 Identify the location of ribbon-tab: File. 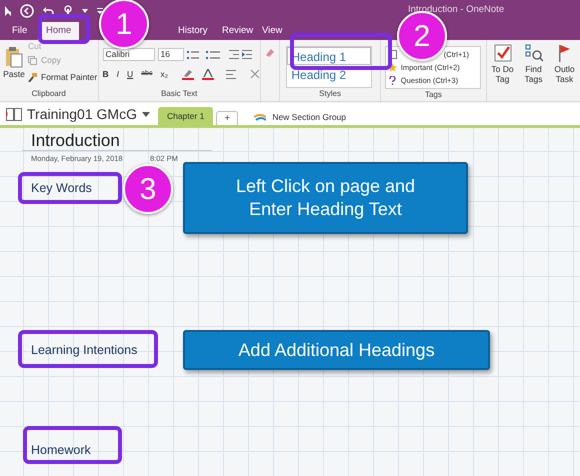
(20, 31).